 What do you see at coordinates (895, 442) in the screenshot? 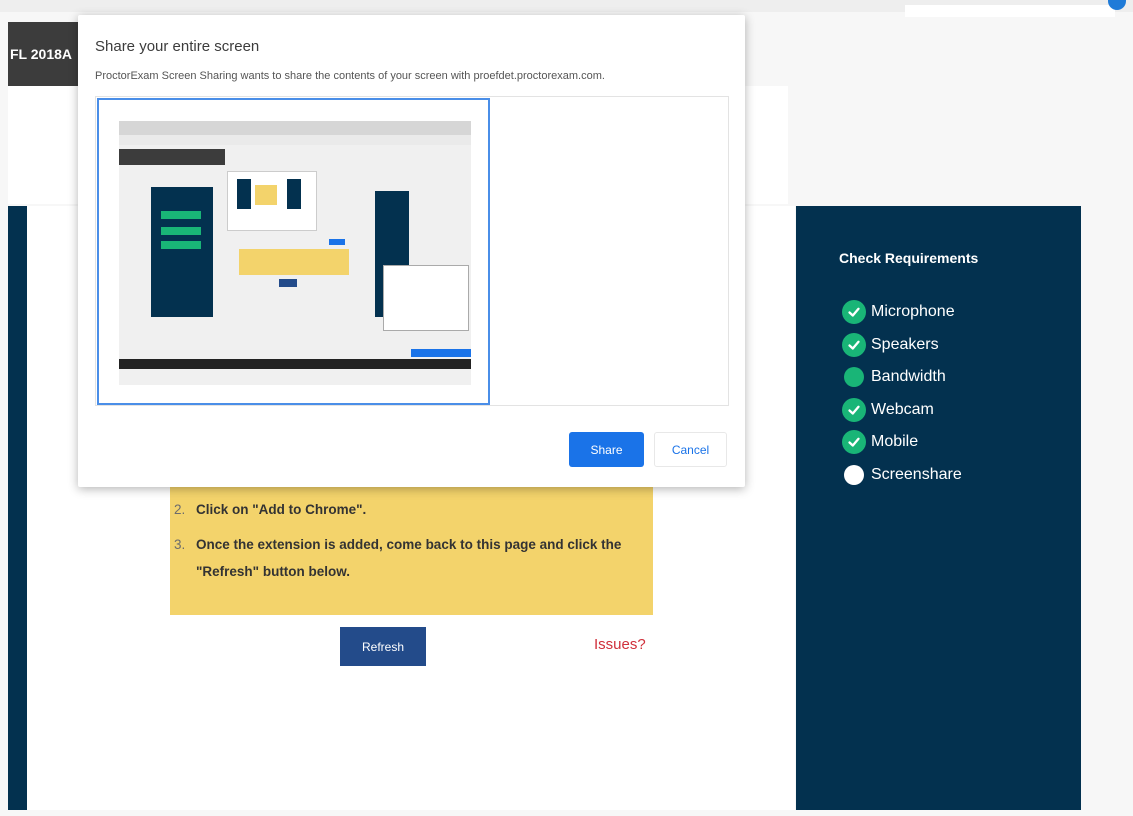
I see `requirement-label: Mobile` at bounding box center [895, 442].